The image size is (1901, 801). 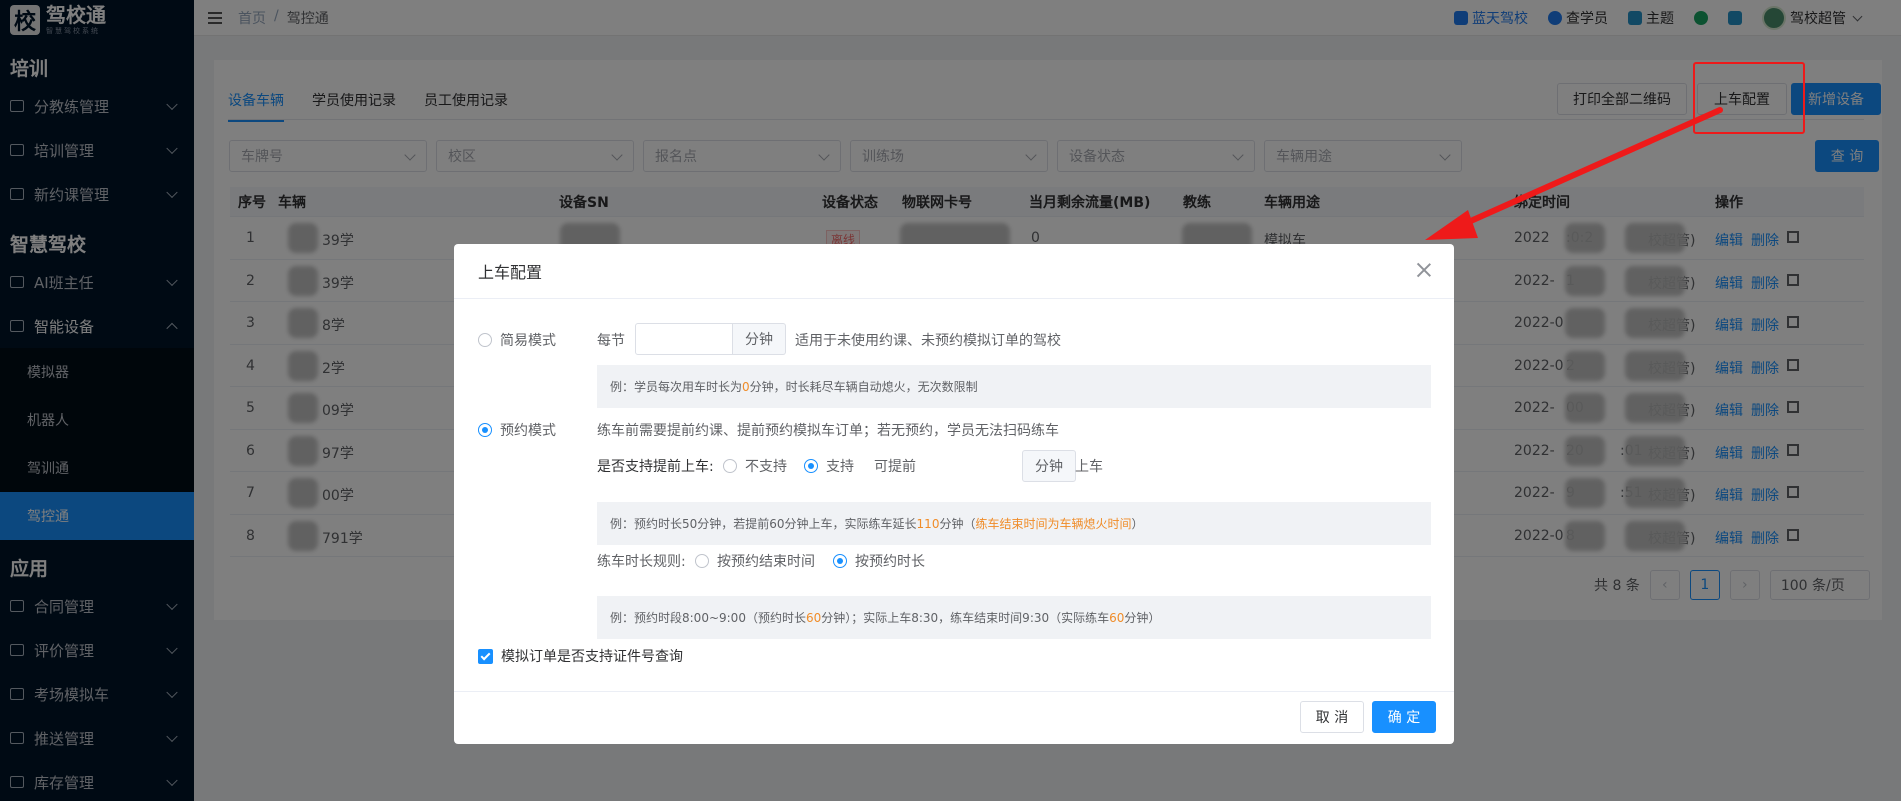 What do you see at coordinates (684, 339) in the screenshot?
I see `per-lesson-input` at bounding box center [684, 339].